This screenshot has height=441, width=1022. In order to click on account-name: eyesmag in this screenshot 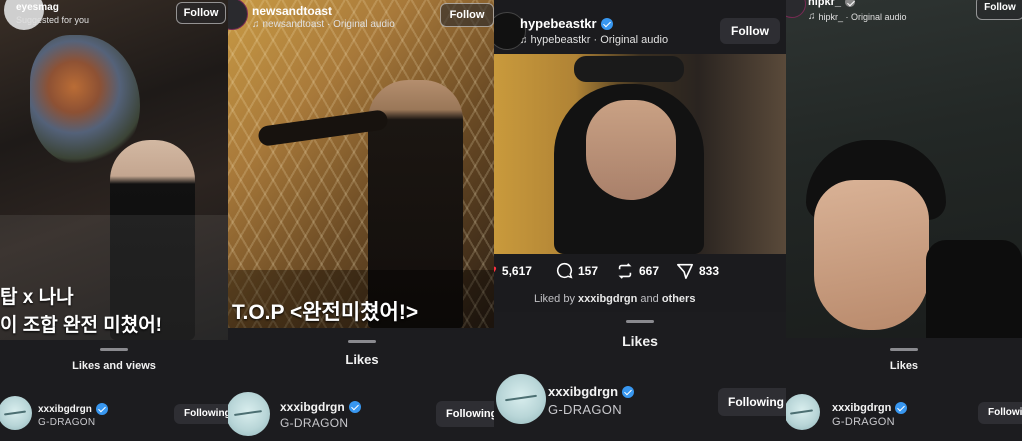, I will do `click(37, 7)`.